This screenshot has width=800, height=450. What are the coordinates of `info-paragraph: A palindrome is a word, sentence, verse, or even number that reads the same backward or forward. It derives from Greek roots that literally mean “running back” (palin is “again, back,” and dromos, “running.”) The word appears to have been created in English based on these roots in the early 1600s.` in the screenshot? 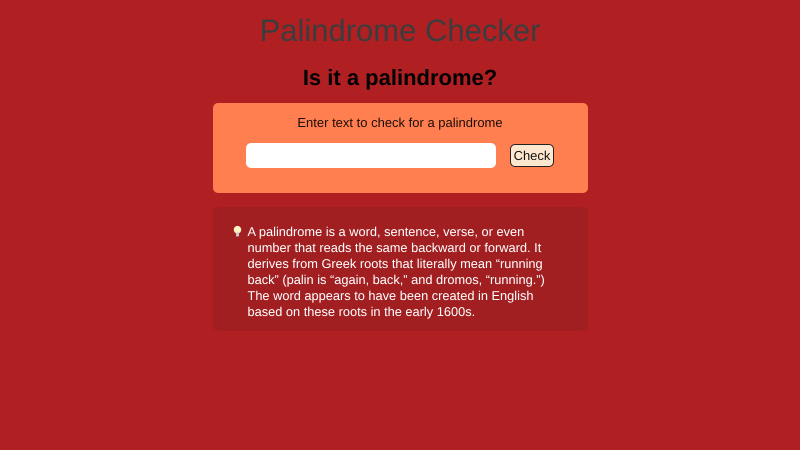 It's located at (397, 272).